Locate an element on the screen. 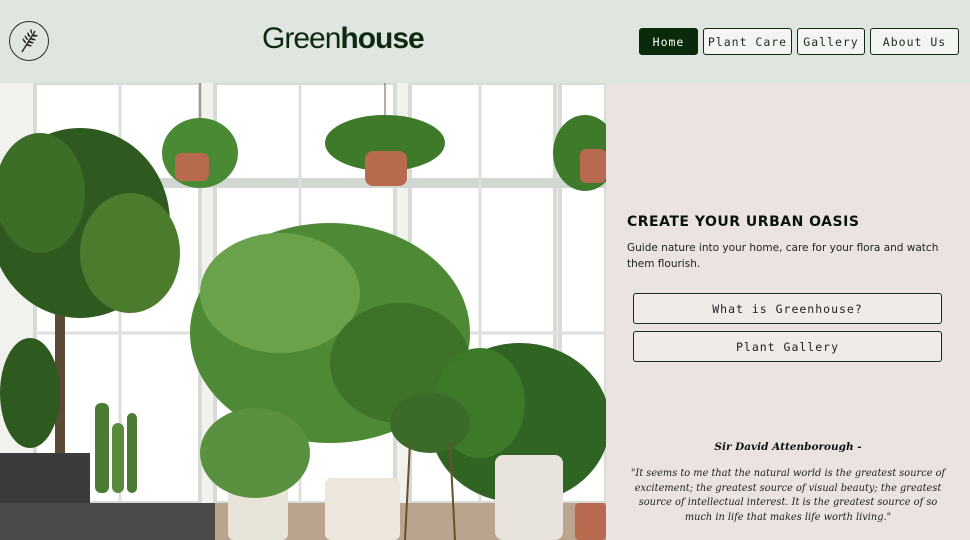 The image size is (970, 540). plant-gallery-button: Plant Gallery is located at coordinates (787, 346).